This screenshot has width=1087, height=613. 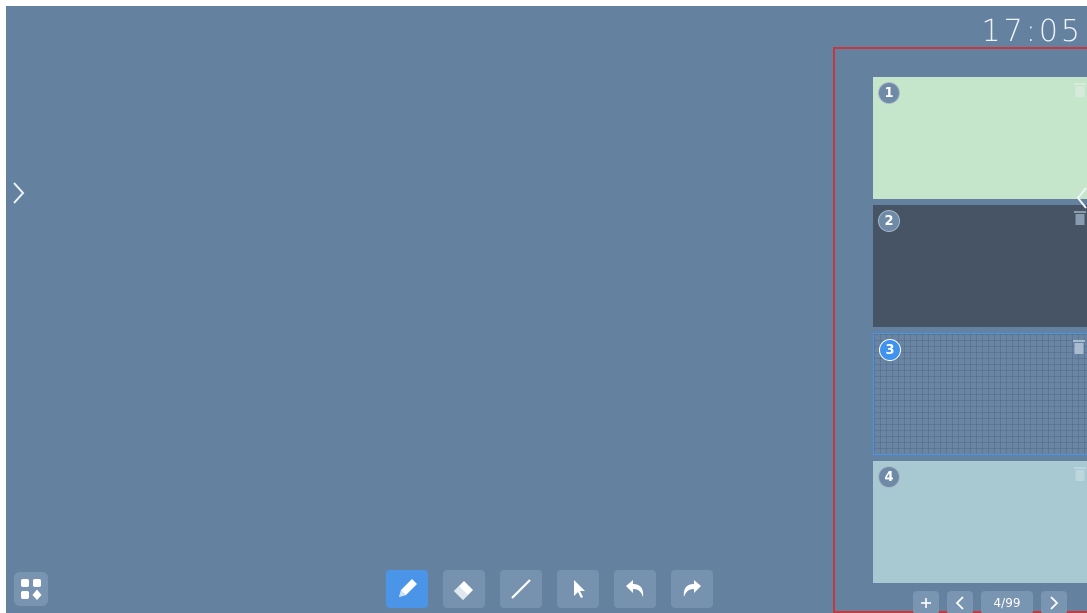 I want to click on page-number-badge: 2, so click(x=889, y=221).